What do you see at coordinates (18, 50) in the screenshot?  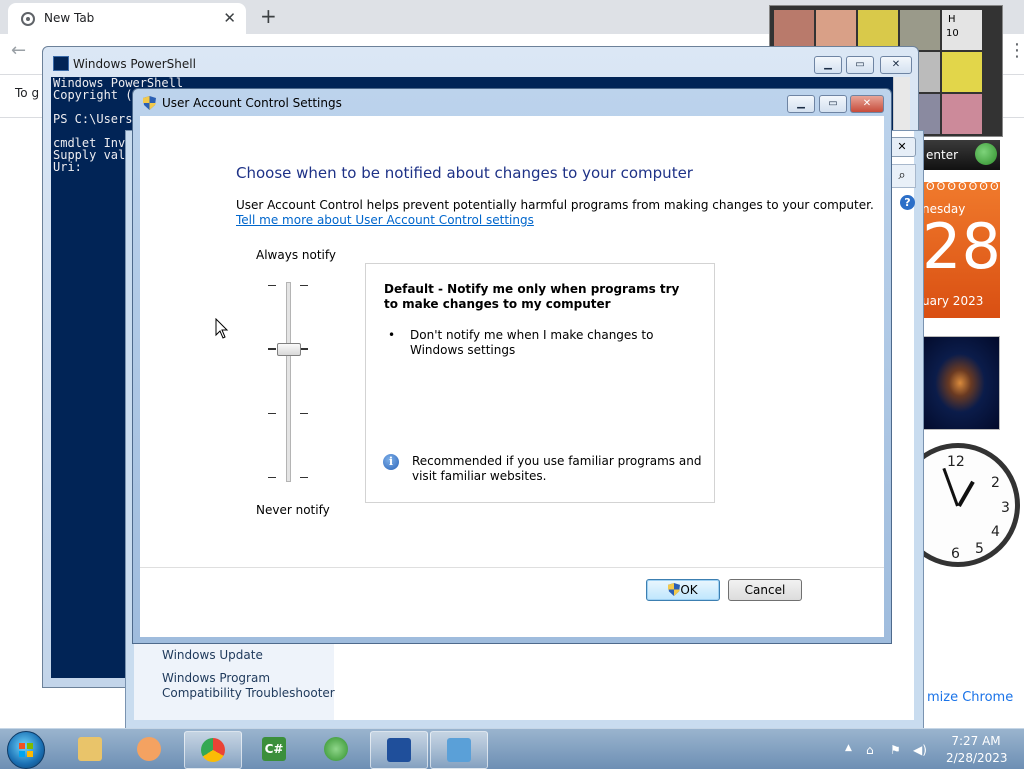 I see `back-arrow-icon: ←` at bounding box center [18, 50].